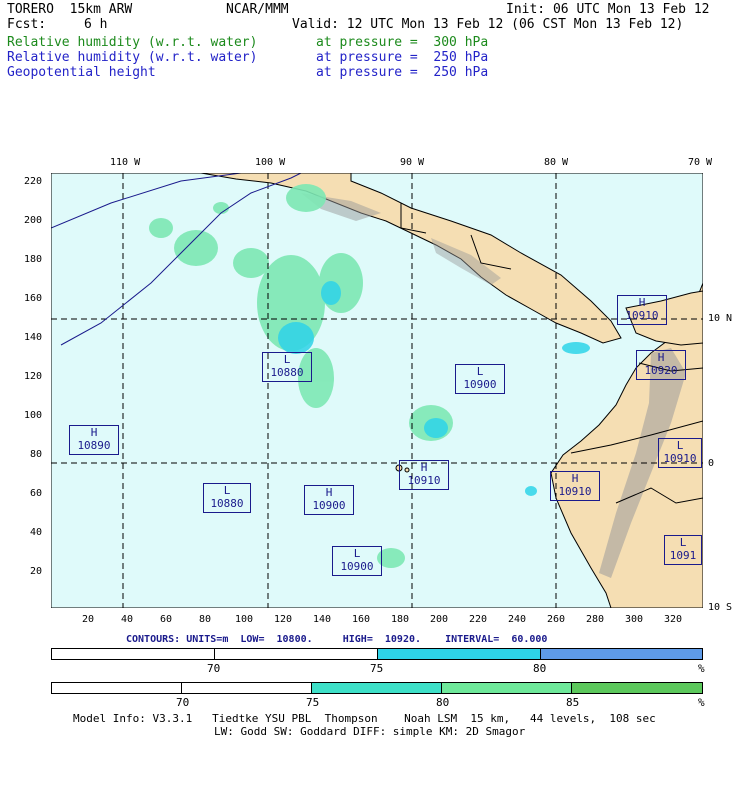  I want to click on y-tick-label: 80, so click(36, 454).